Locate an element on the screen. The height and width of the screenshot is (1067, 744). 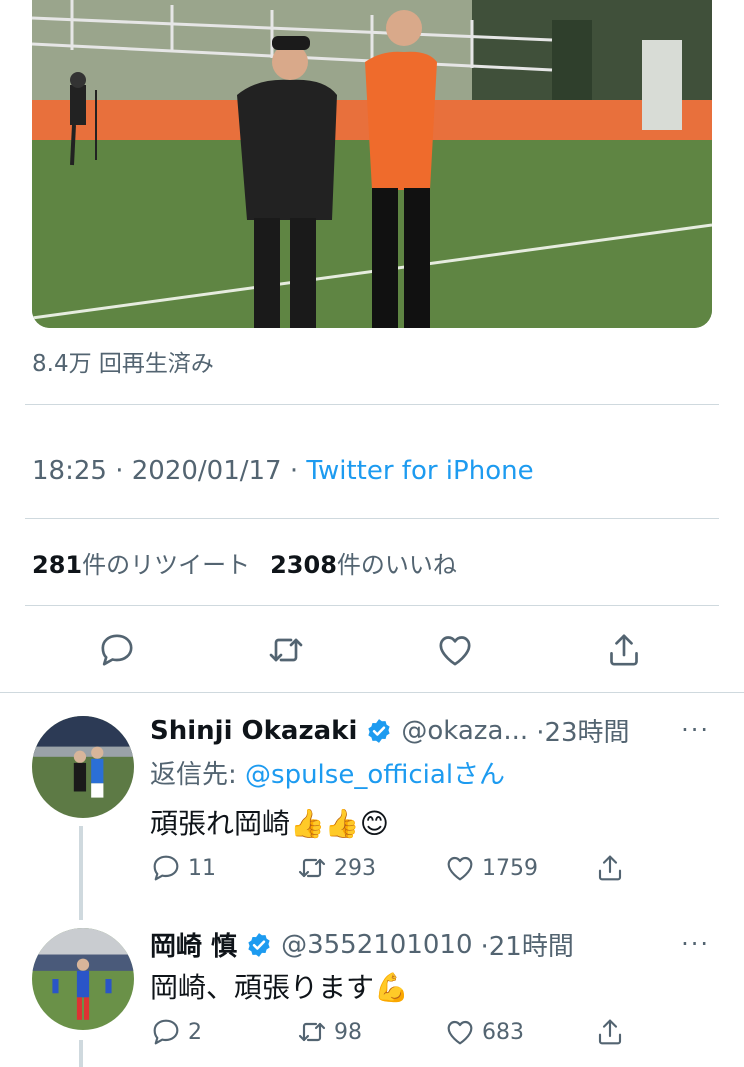
retweets-count: 281 is located at coordinates (57, 565).